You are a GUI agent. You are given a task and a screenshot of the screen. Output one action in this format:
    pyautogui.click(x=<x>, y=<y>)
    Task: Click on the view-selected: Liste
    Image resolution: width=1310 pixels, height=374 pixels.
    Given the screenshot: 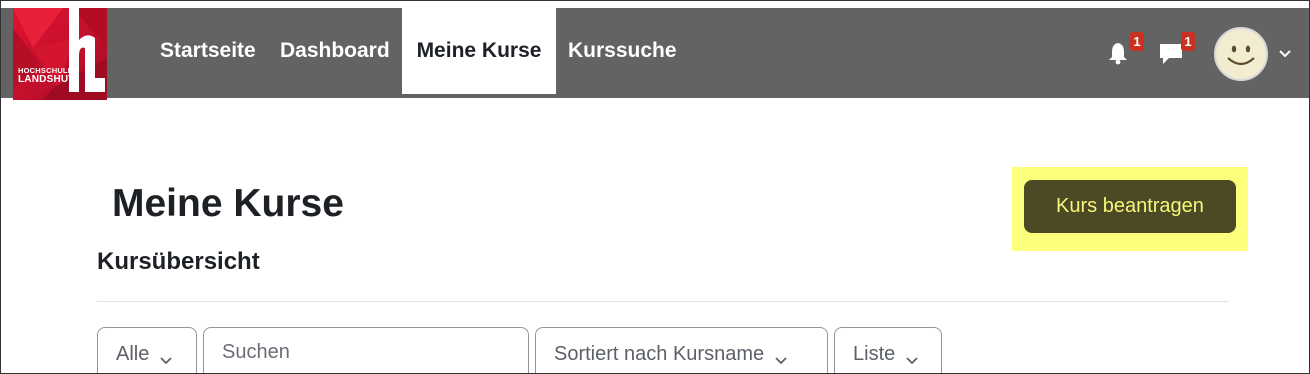 What is the action you would take?
    pyautogui.click(x=874, y=354)
    